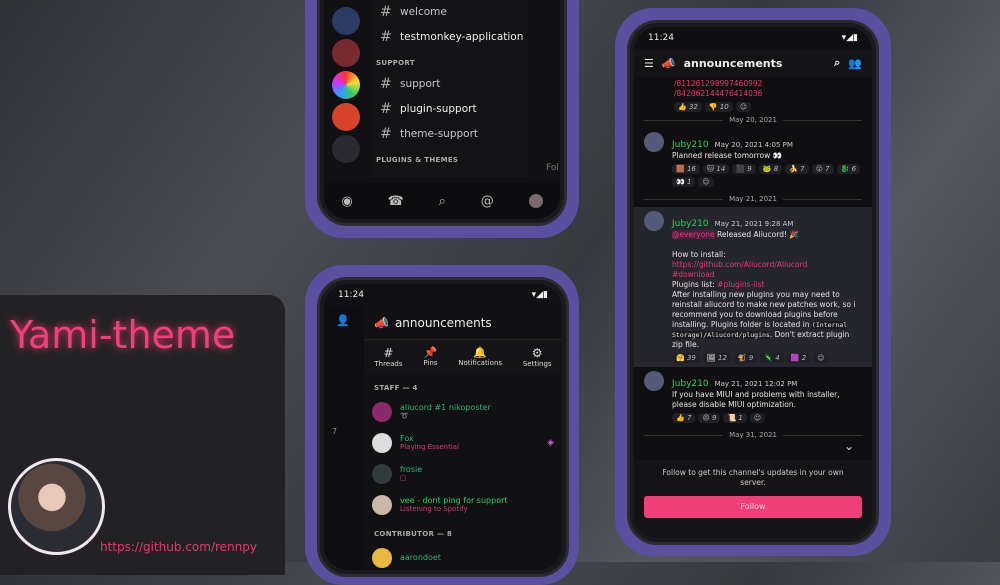 This screenshot has height=585, width=1000. Describe the element at coordinates (767, 175) in the screenshot. I see `reactions: 🟫 16 🐱 14 ⬛ 9 🐸 8 🍌 7 😮 7 🐉 6 👀 1 ☺` at that location.